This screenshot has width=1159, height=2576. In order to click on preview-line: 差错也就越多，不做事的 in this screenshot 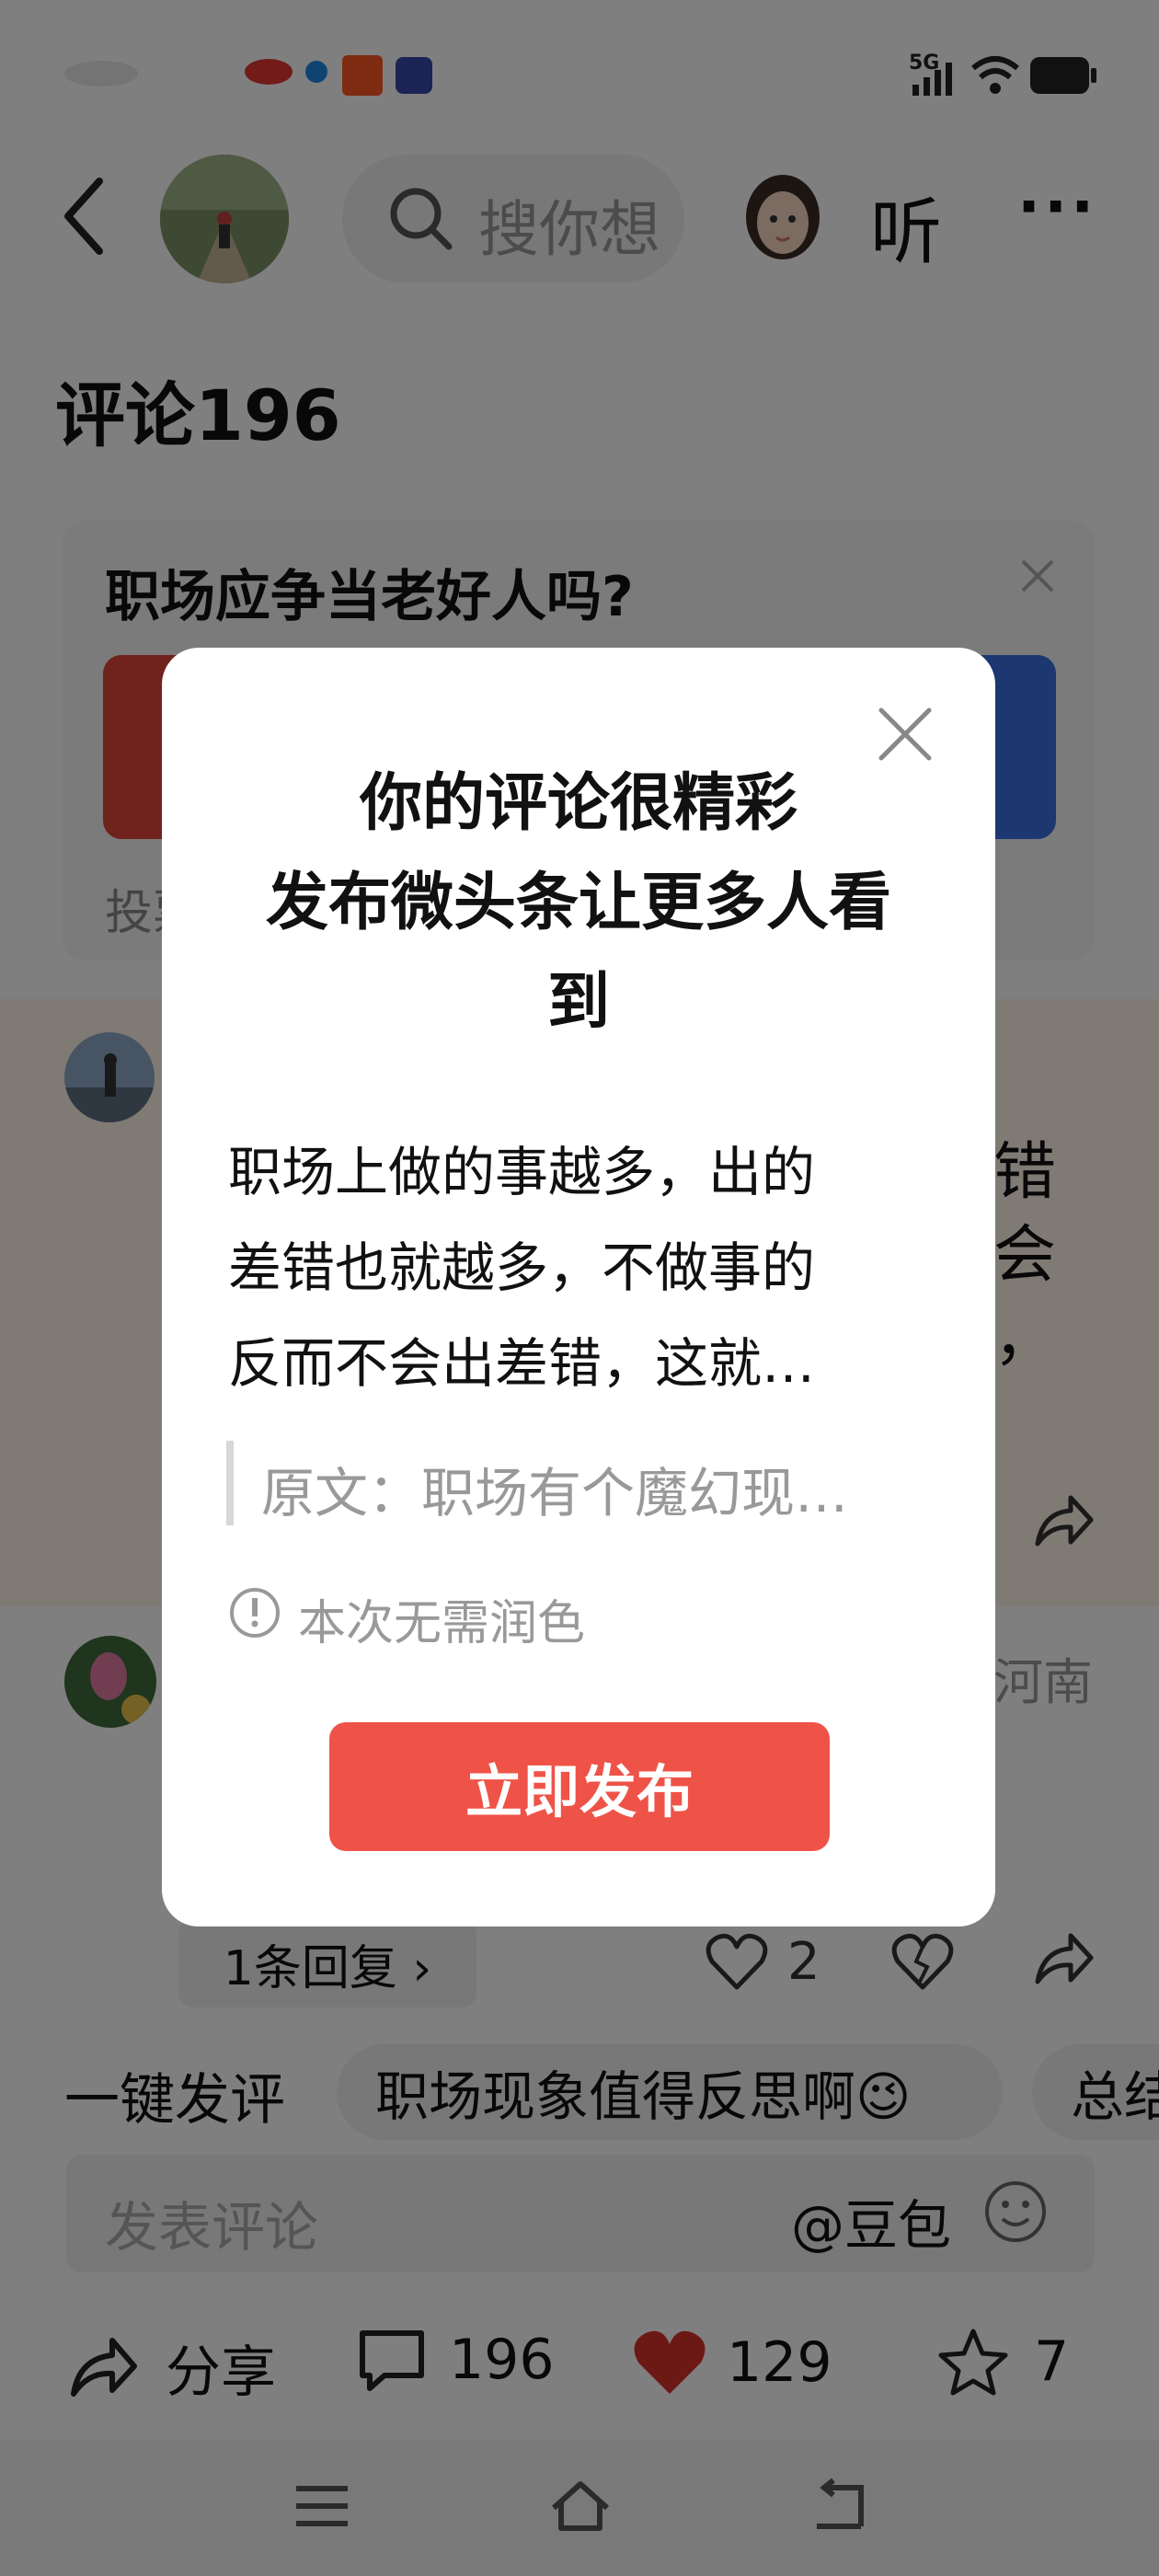, I will do `click(522, 1267)`.